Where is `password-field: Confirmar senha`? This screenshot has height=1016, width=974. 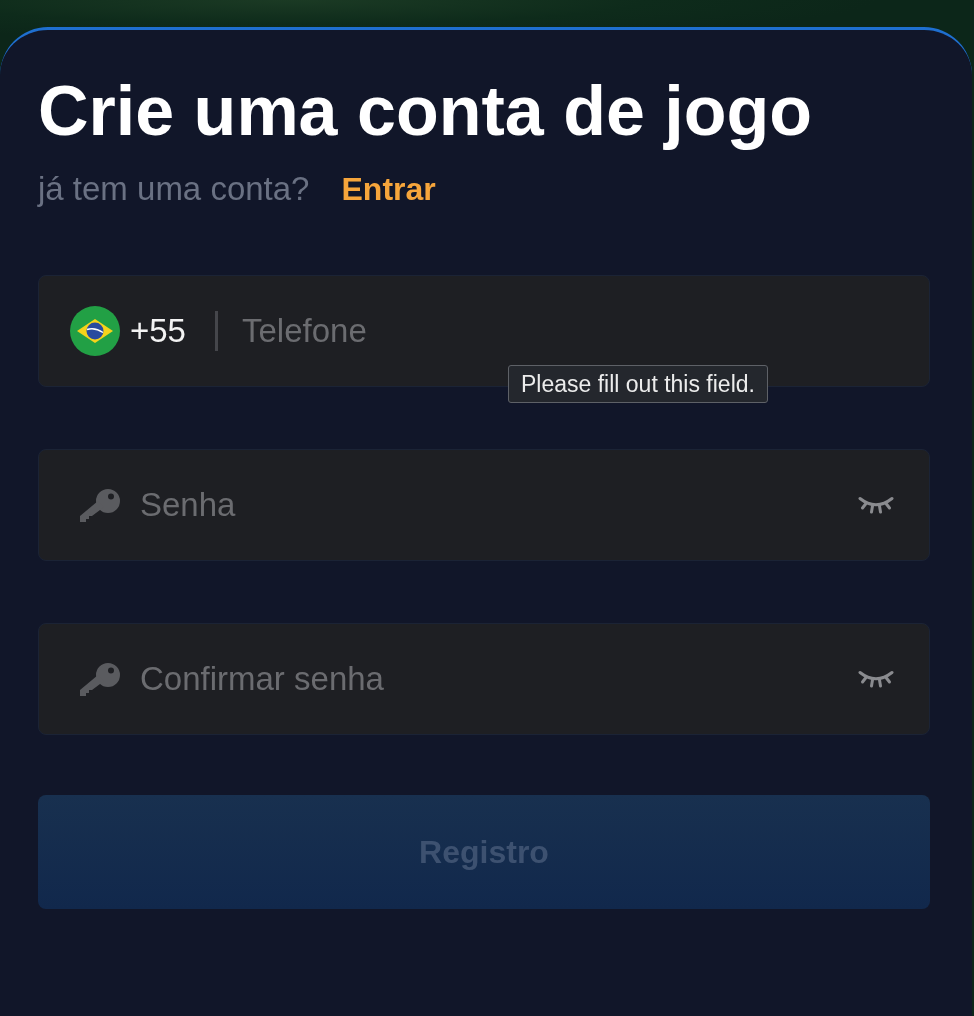 password-field: Confirmar senha is located at coordinates (484, 679).